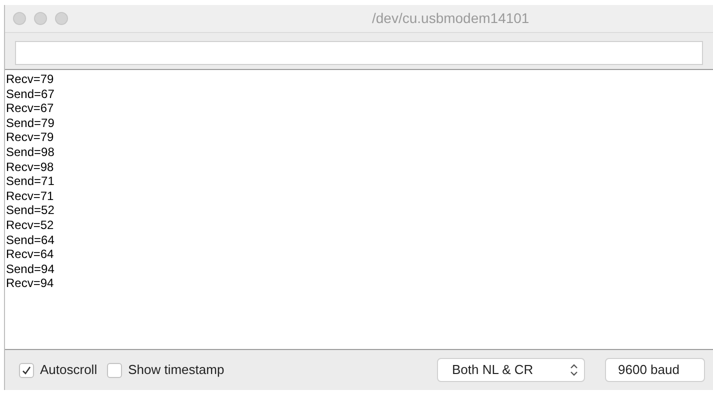 Image resolution: width=713 pixels, height=405 pixels. Describe the element at coordinates (511, 370) in the screenshot. I see `line-ending-dropdown: Both NL & CR` at that location.